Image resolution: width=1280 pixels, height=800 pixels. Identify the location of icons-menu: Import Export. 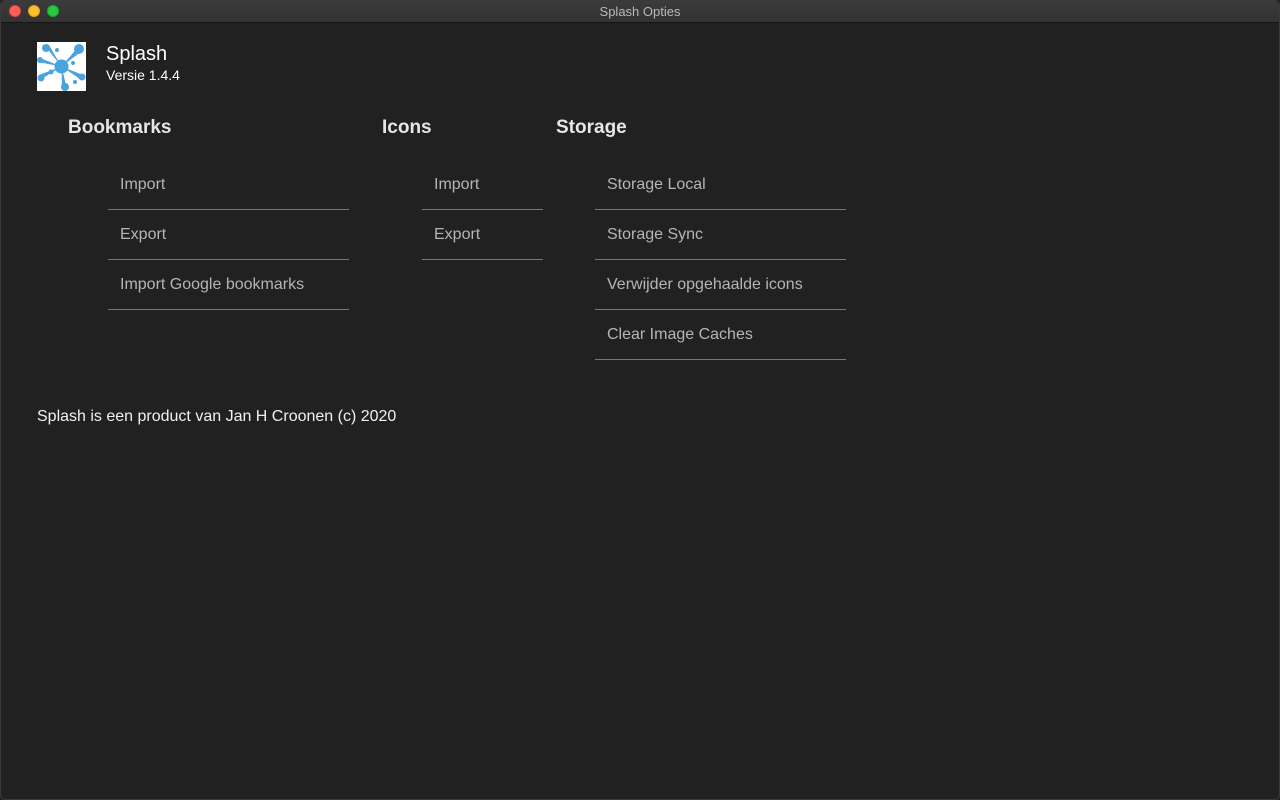
(482, 210).